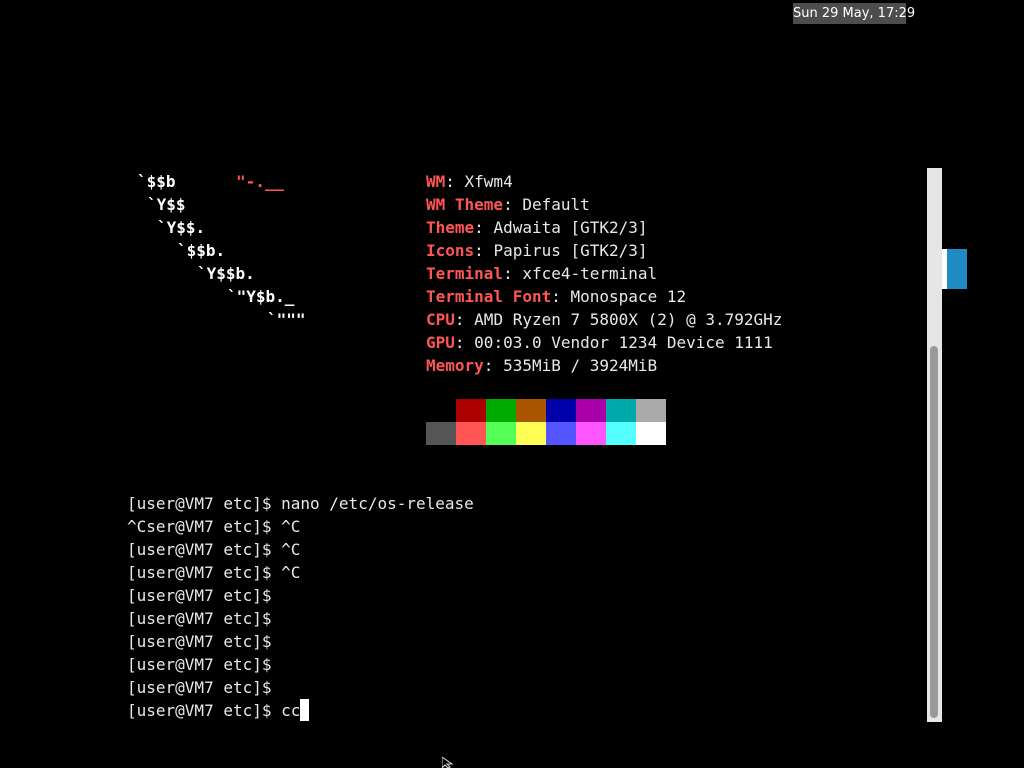  I want to click on info-row-wm: WM: Xfwm4, so click(469, 181).